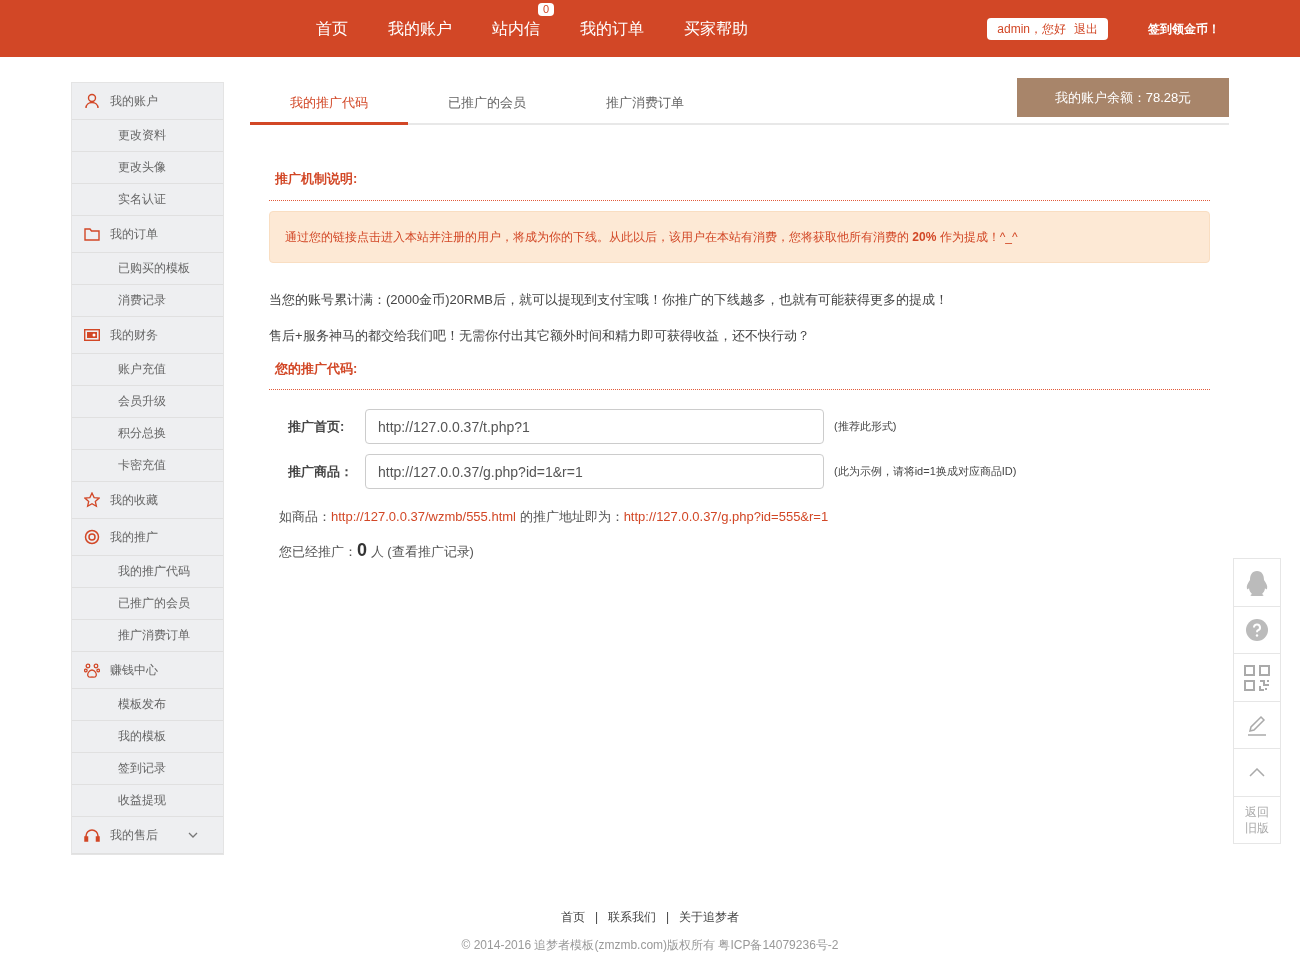 The image size is (1300, 968). What do you see at coordinates (865, 427) in the screenshot?
I see `field-hint: (推荐此形式)` at bounding box center [865, 427].